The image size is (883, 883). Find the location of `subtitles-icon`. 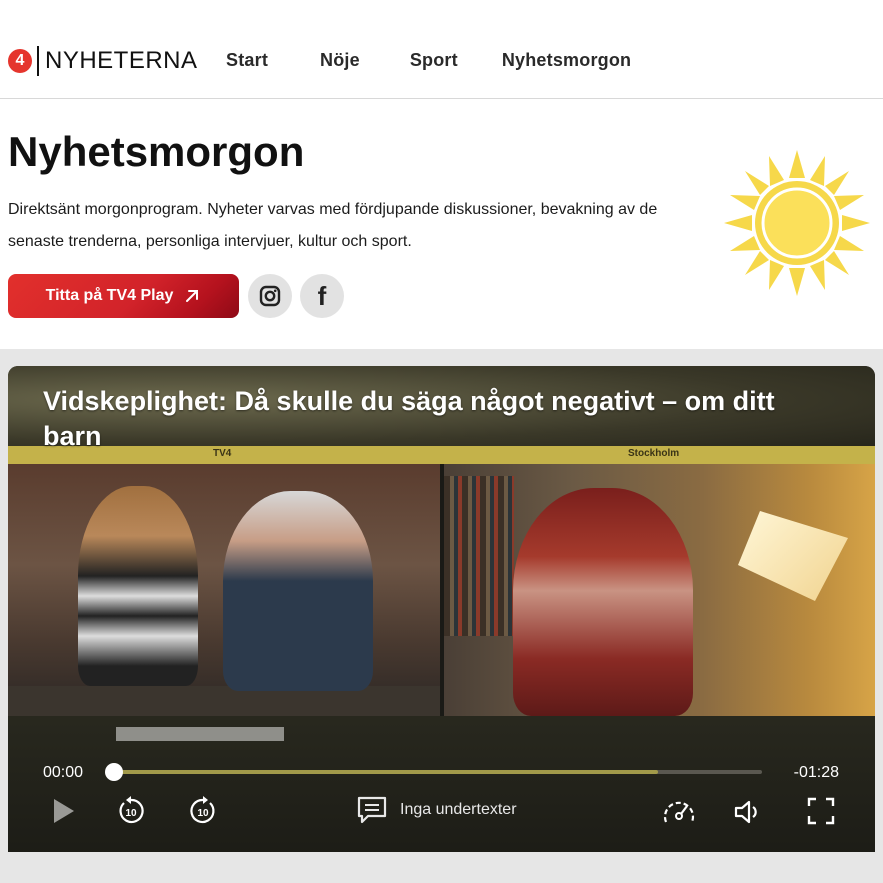

subtitles-icon is located at coordinates (372, 810).